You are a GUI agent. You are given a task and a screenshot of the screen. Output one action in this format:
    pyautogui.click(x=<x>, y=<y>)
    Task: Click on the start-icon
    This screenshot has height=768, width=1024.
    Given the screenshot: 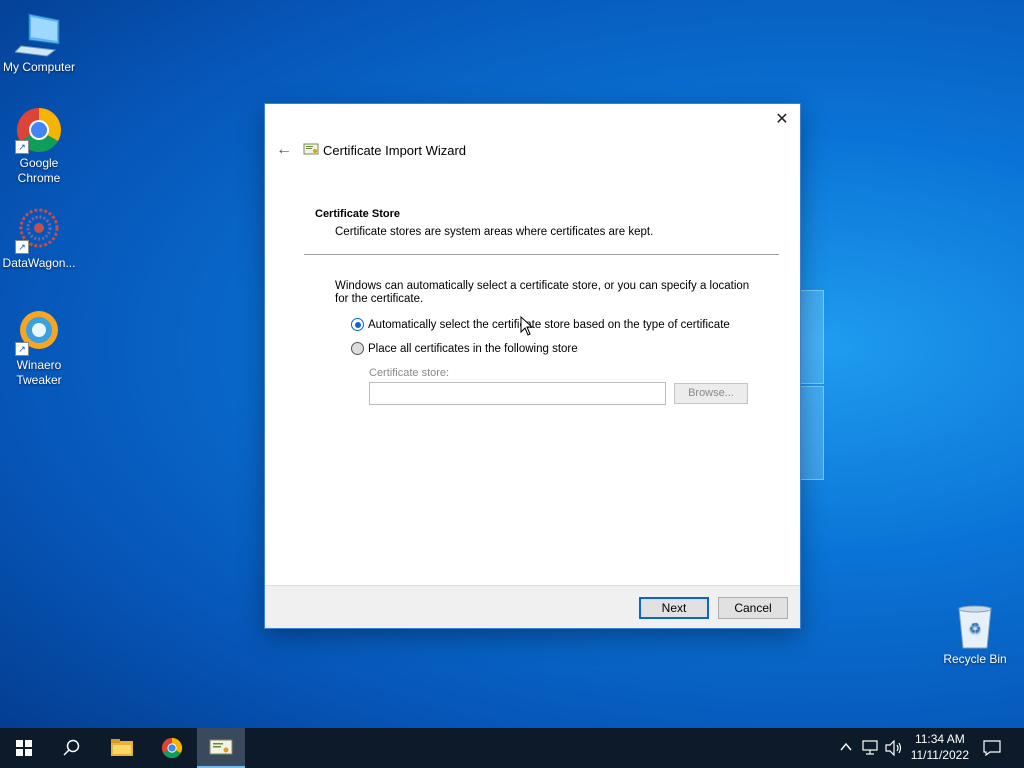 What is the action you would take?
    pyautogui.click(x=24, y=748)
    